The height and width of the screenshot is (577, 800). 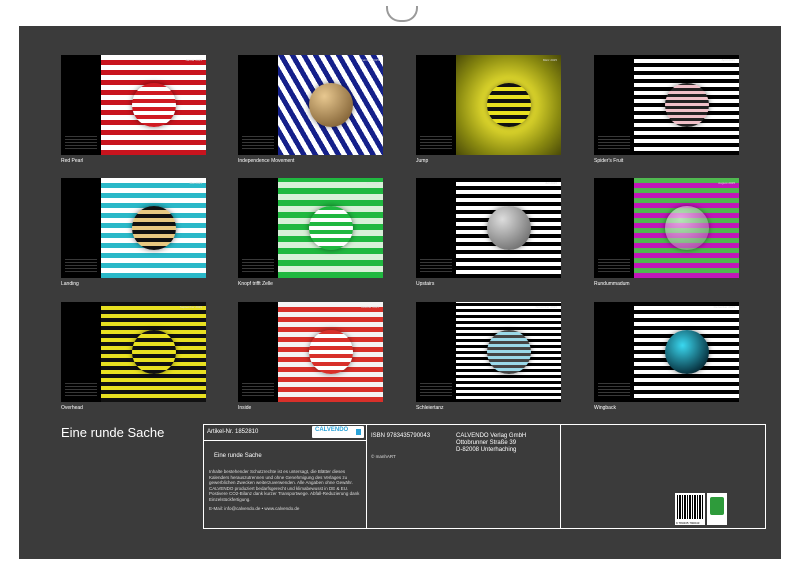 What do you see at coordinates (233, 432) in the screenshot?
I see `article-number: Artikel-Nr. 1852810` at bounding box center [233, 432].